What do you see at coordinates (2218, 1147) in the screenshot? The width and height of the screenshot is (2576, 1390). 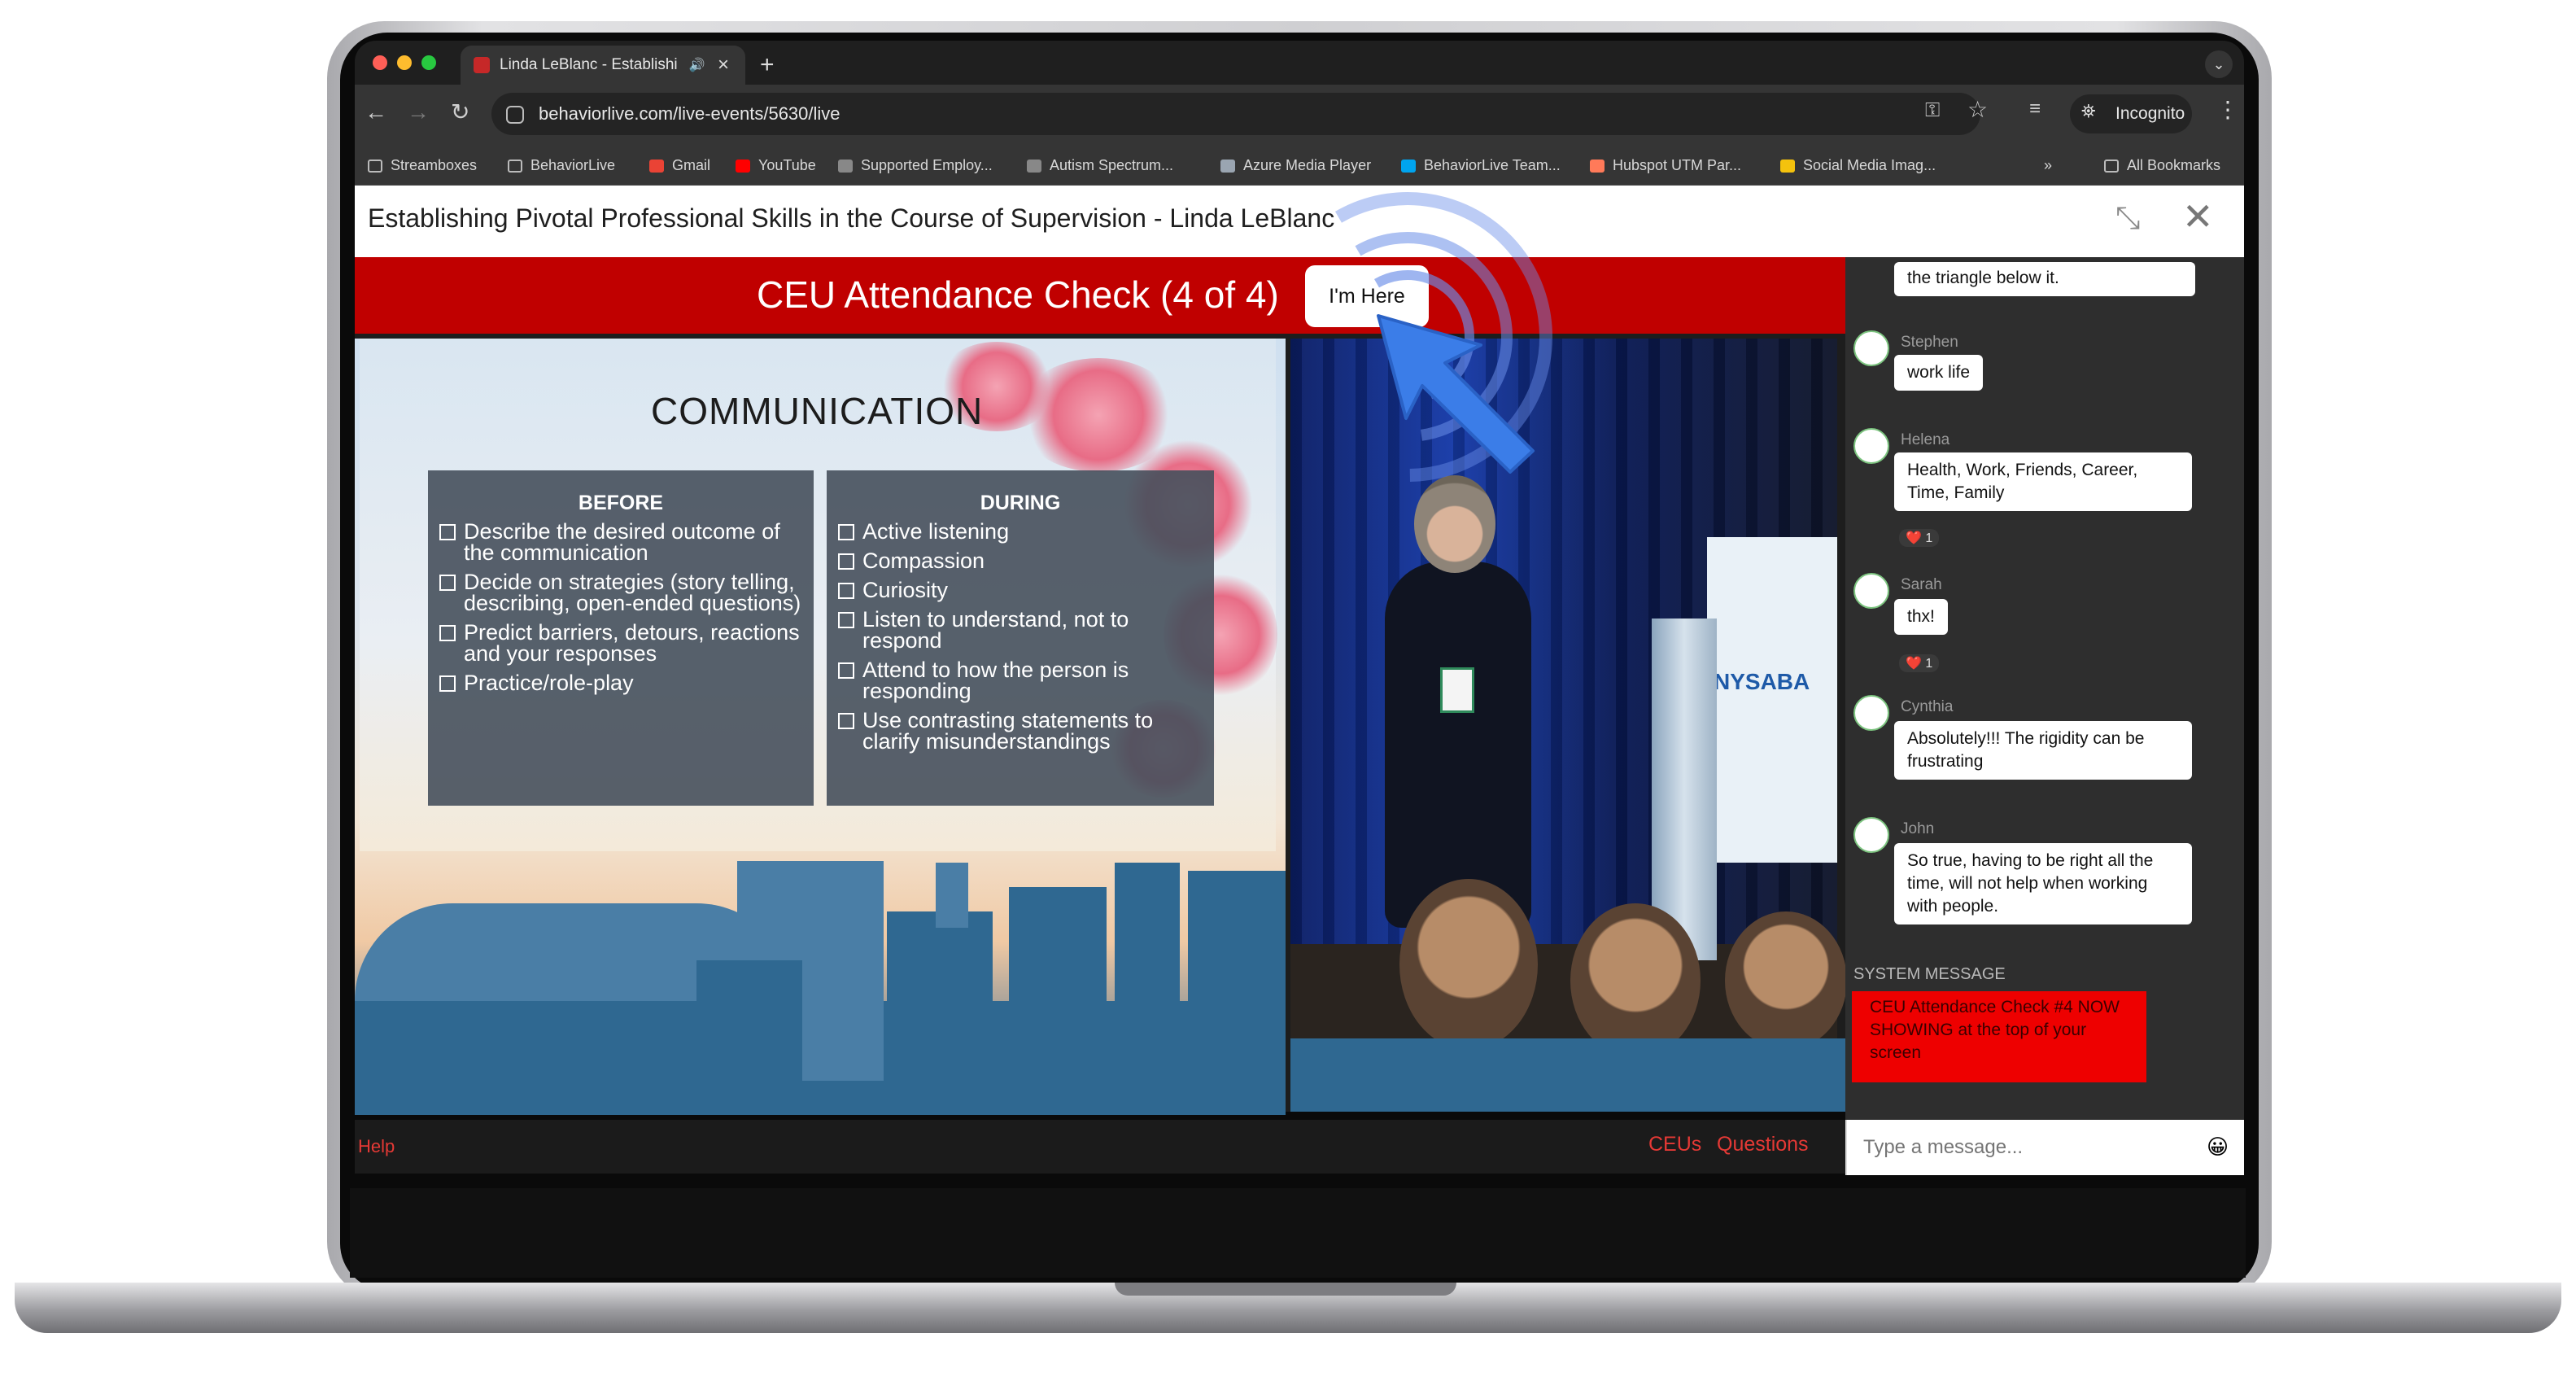 I see `emoji-icon: 😀` at bounding box center [2218, 1147].